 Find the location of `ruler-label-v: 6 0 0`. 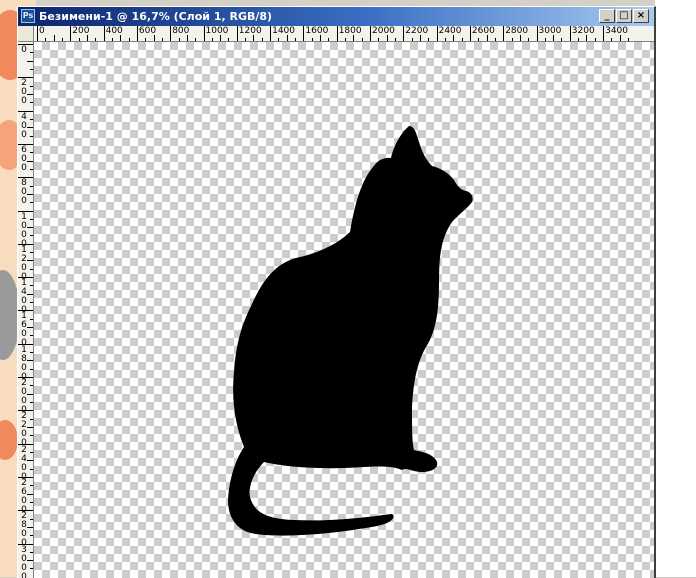

ruler-label-v: 6 0 0 is located at coordinates (24, 159).